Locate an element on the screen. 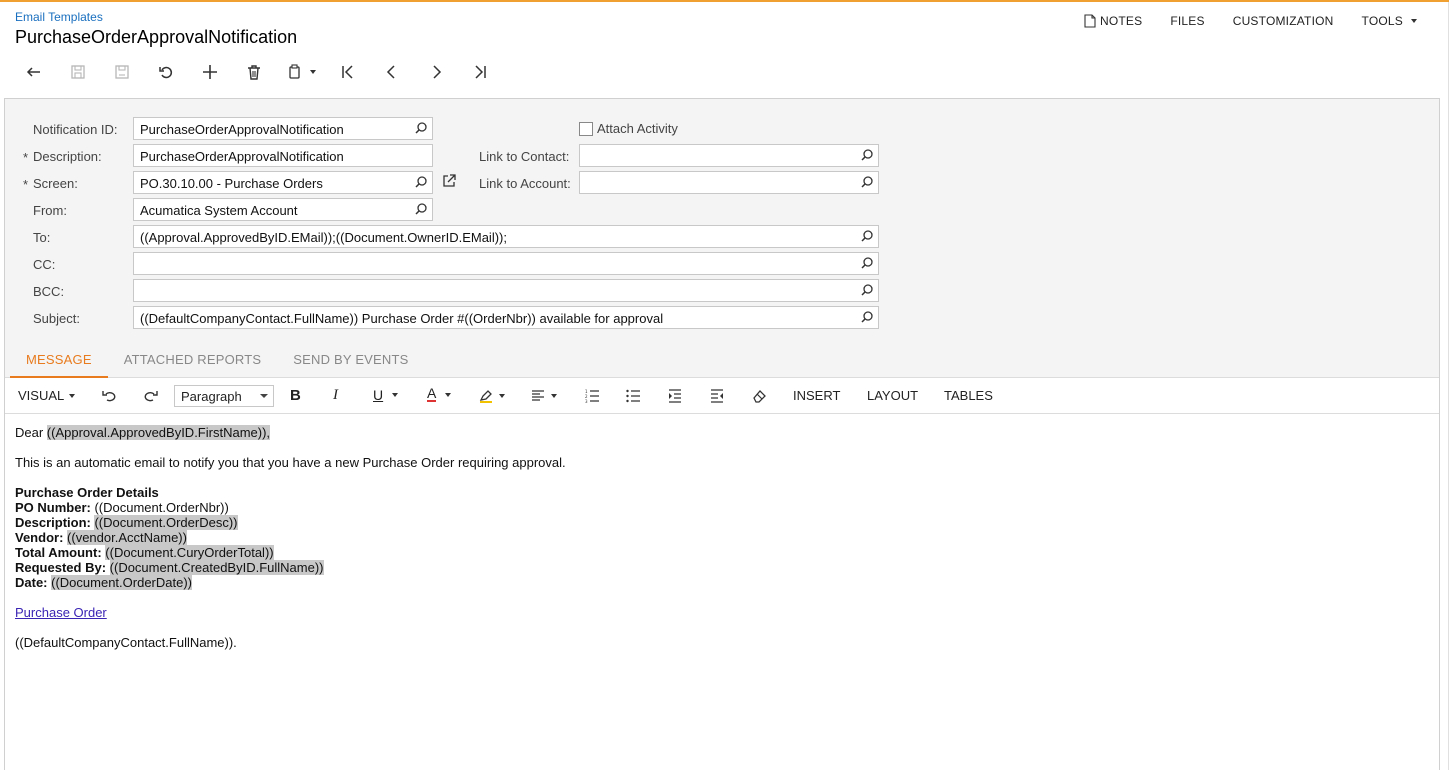 This screenshot has height=770, width=1449. customization-label: CUSTOMIZATION is located at coordinates (1283, 21).